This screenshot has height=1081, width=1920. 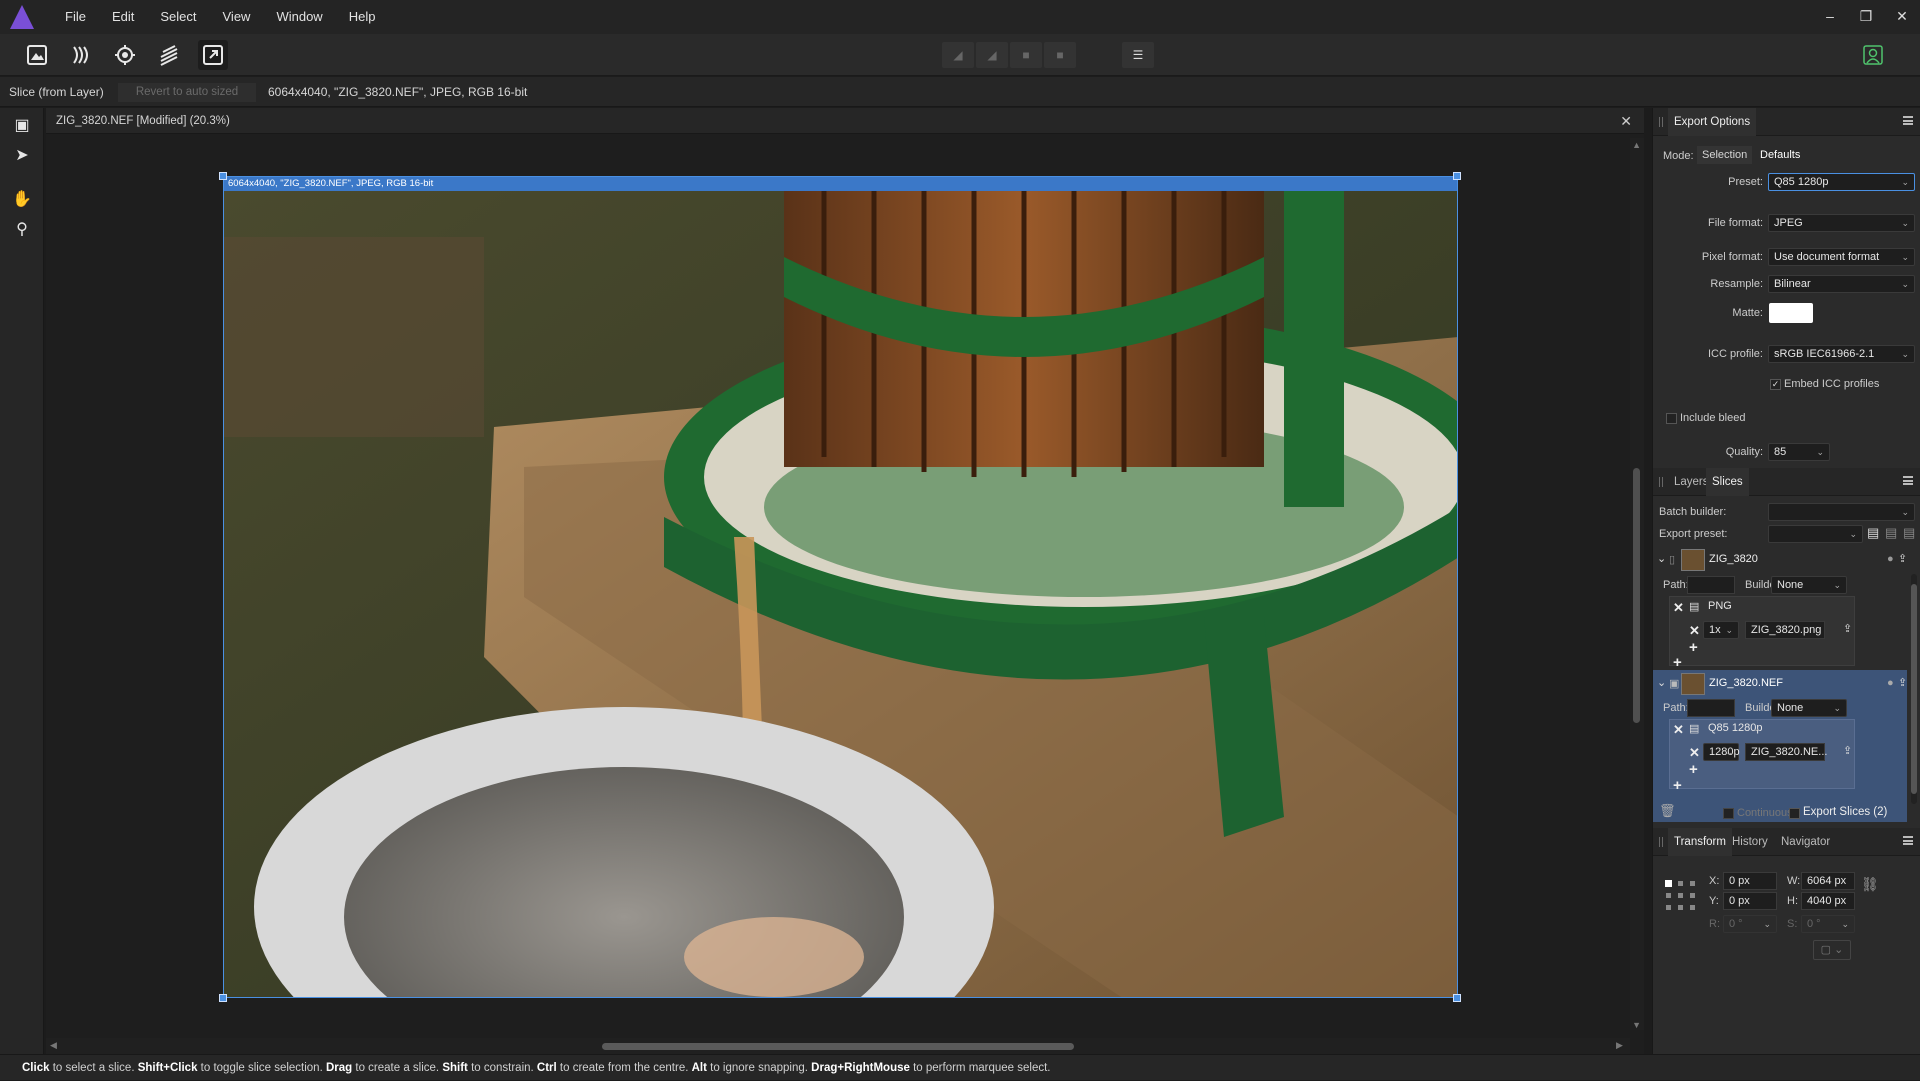 What do you see at coordinates (1671, 418) in the screenshot?
I see `include-bleed-checkbox` at bounding box center [1671, 418].